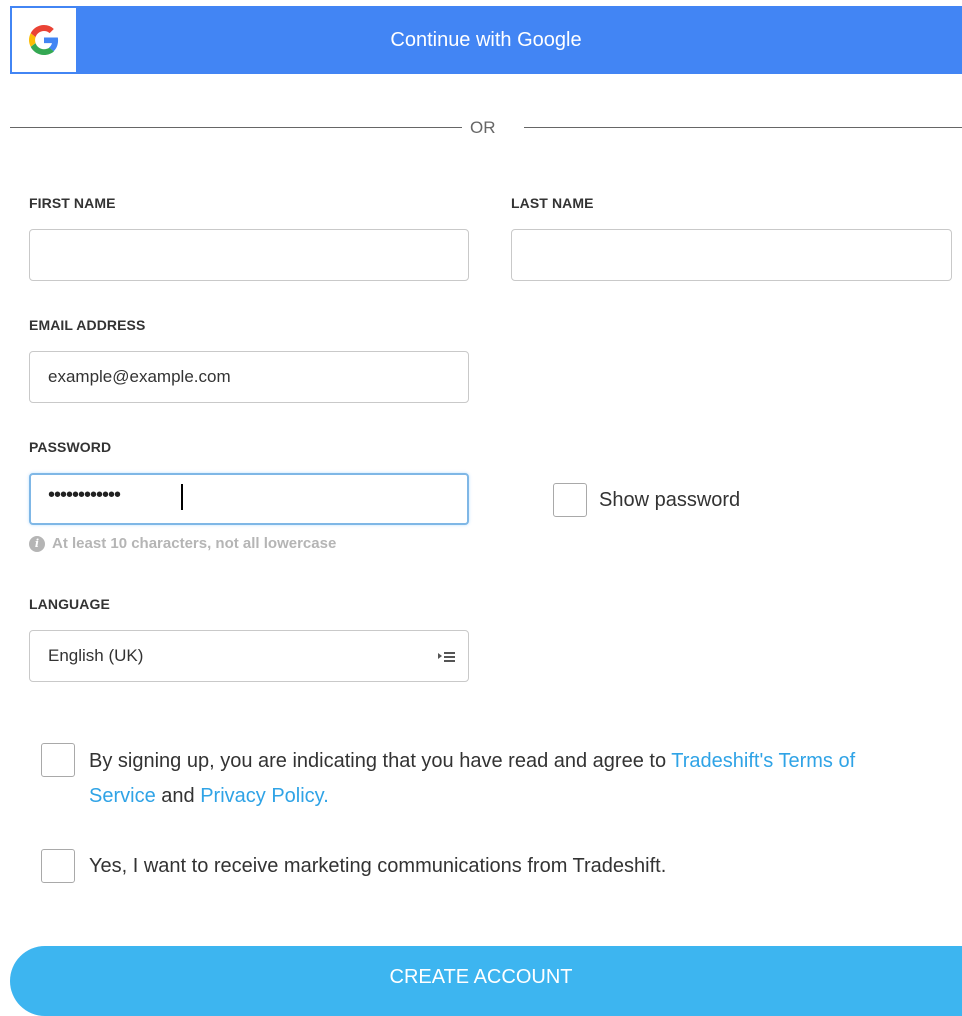 The height and width of the screenshot is (1016, 962). Describe the element at coordinates (58, 760) in the screenshot. I see `terms-checkbox` at that location.